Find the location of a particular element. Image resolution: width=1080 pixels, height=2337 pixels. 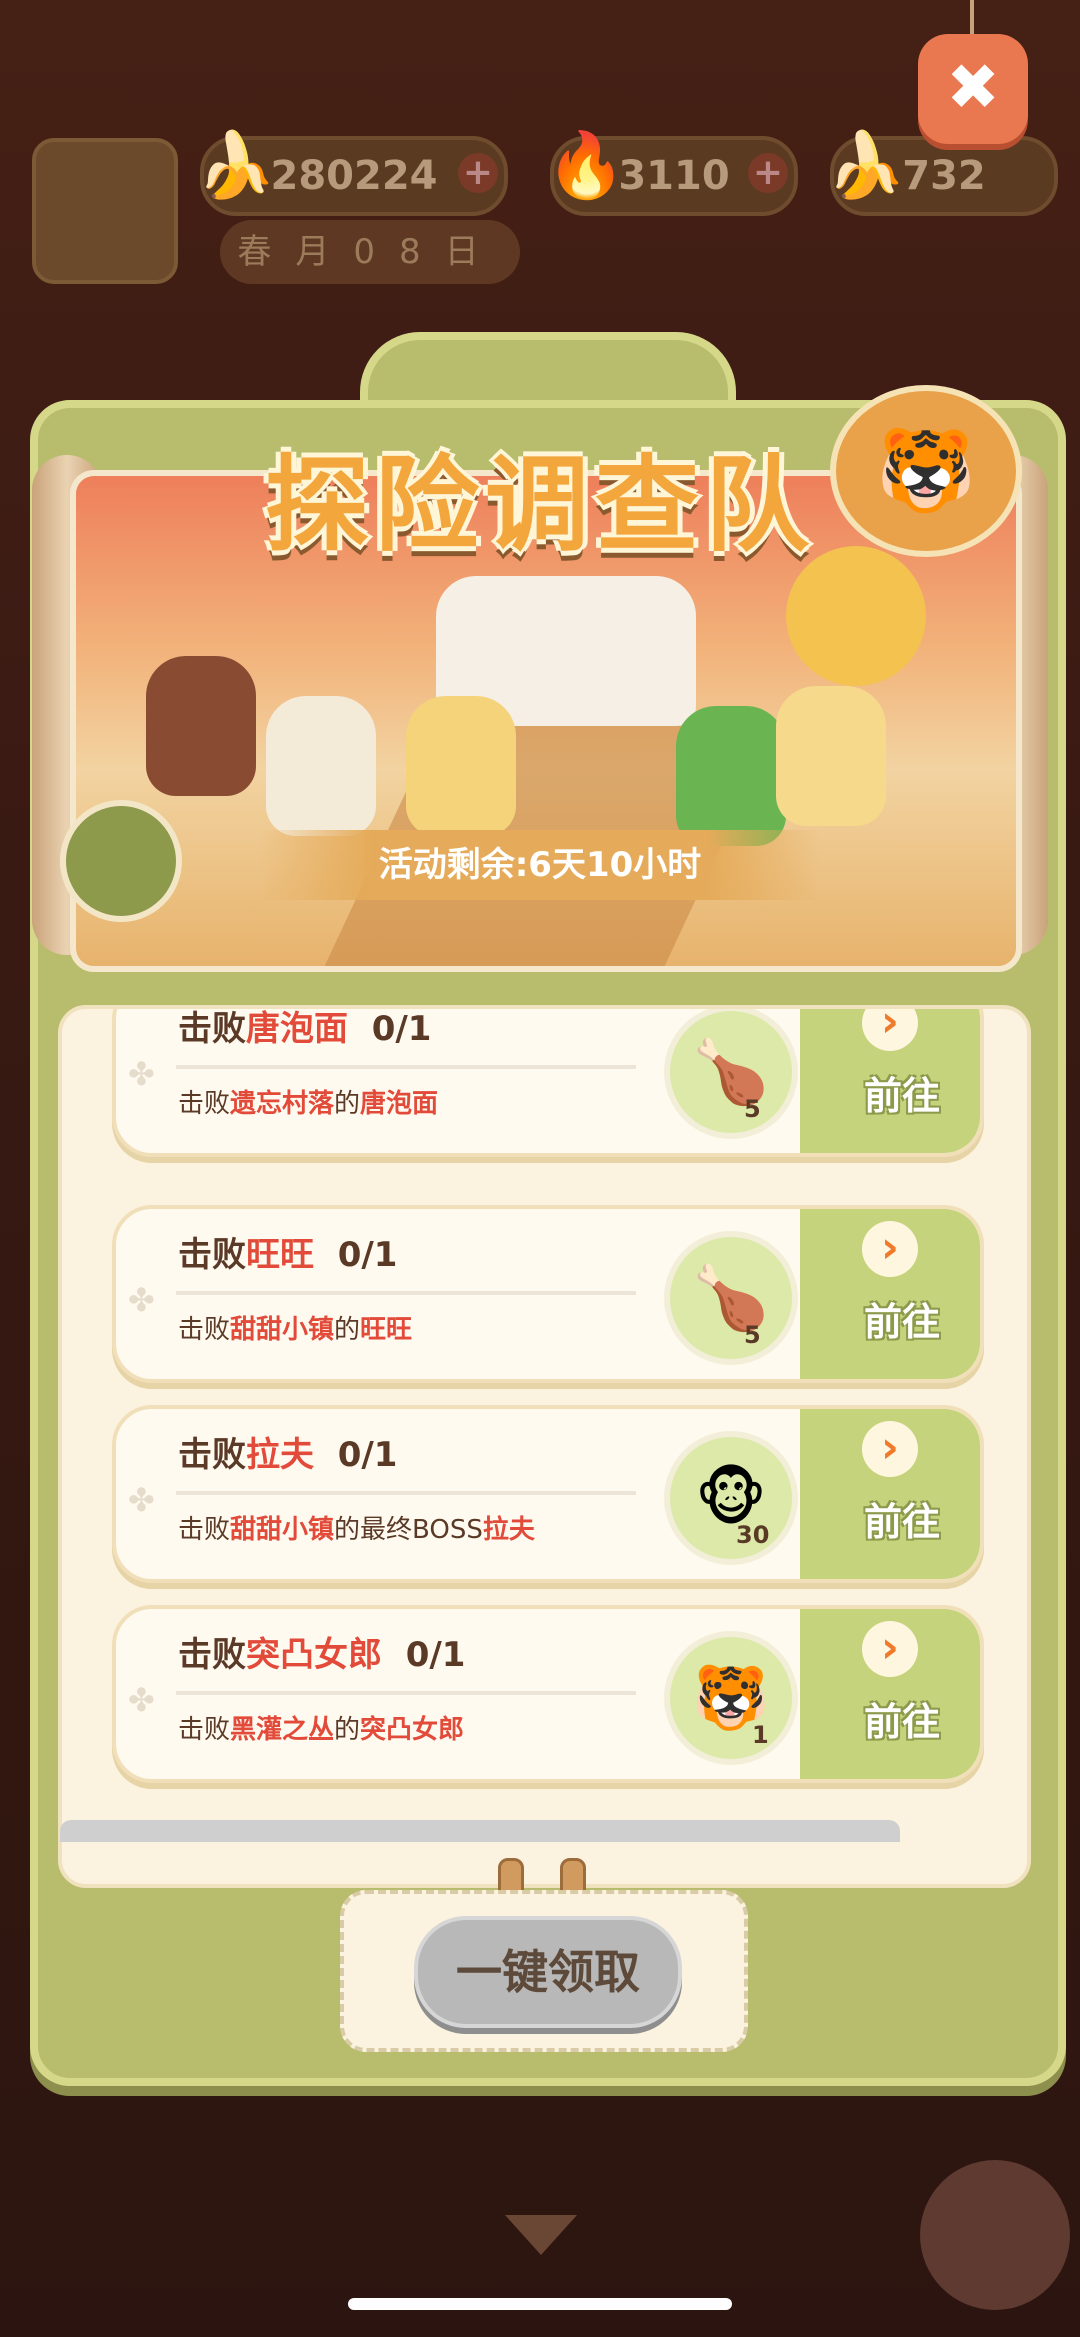

blue-banana-counter: 🍌 732 is located at coordinates (942, 172).